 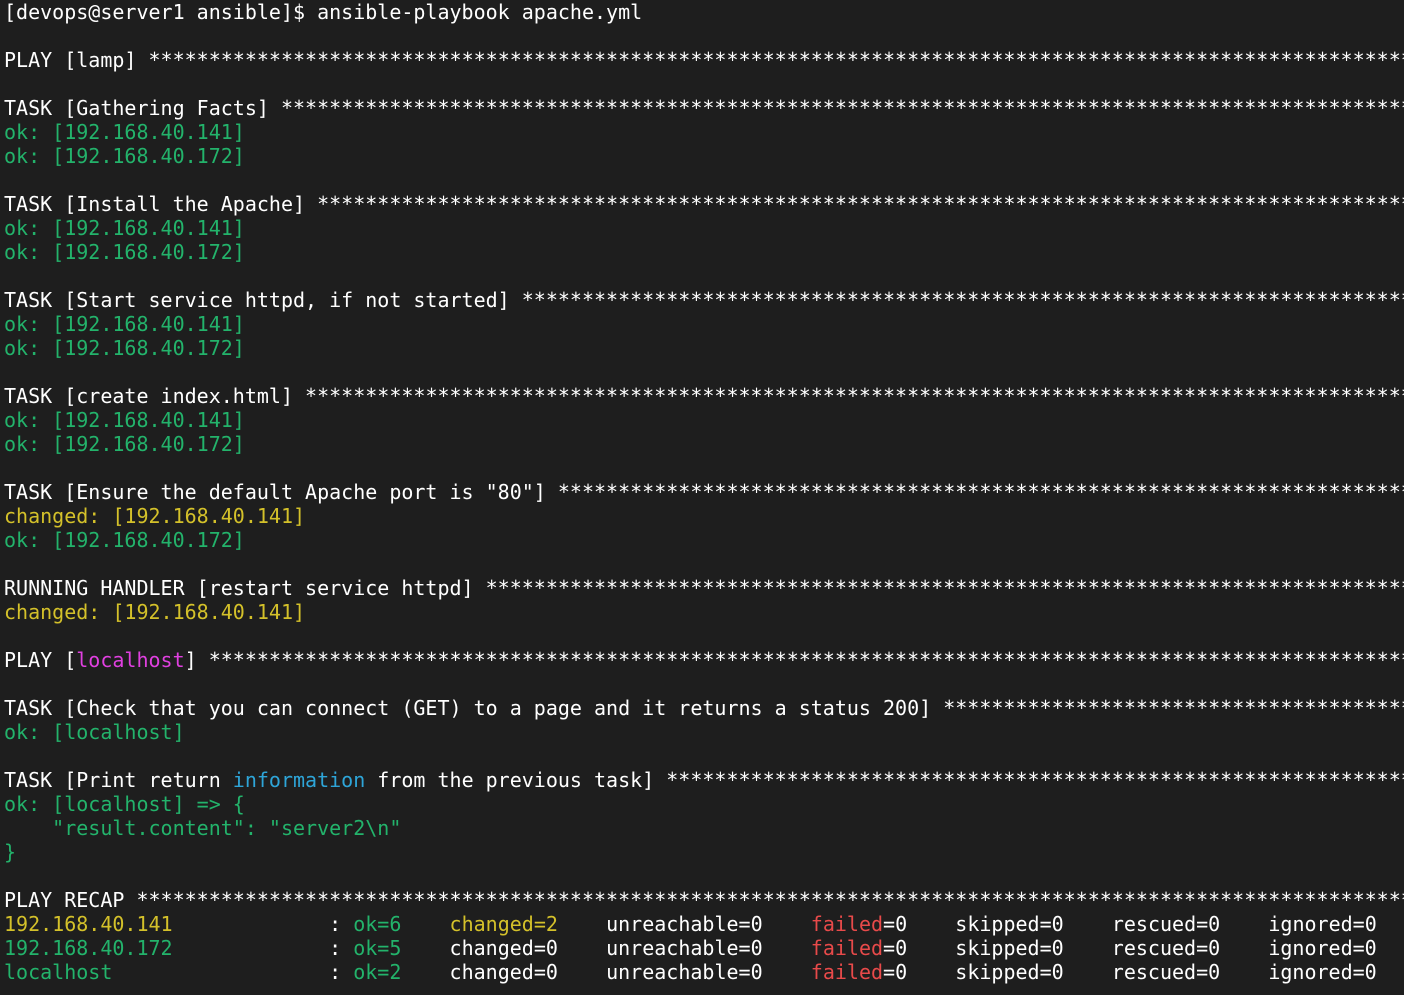 I want to click on terminal-text-segment: changed=2, so click(x=503, y=924).